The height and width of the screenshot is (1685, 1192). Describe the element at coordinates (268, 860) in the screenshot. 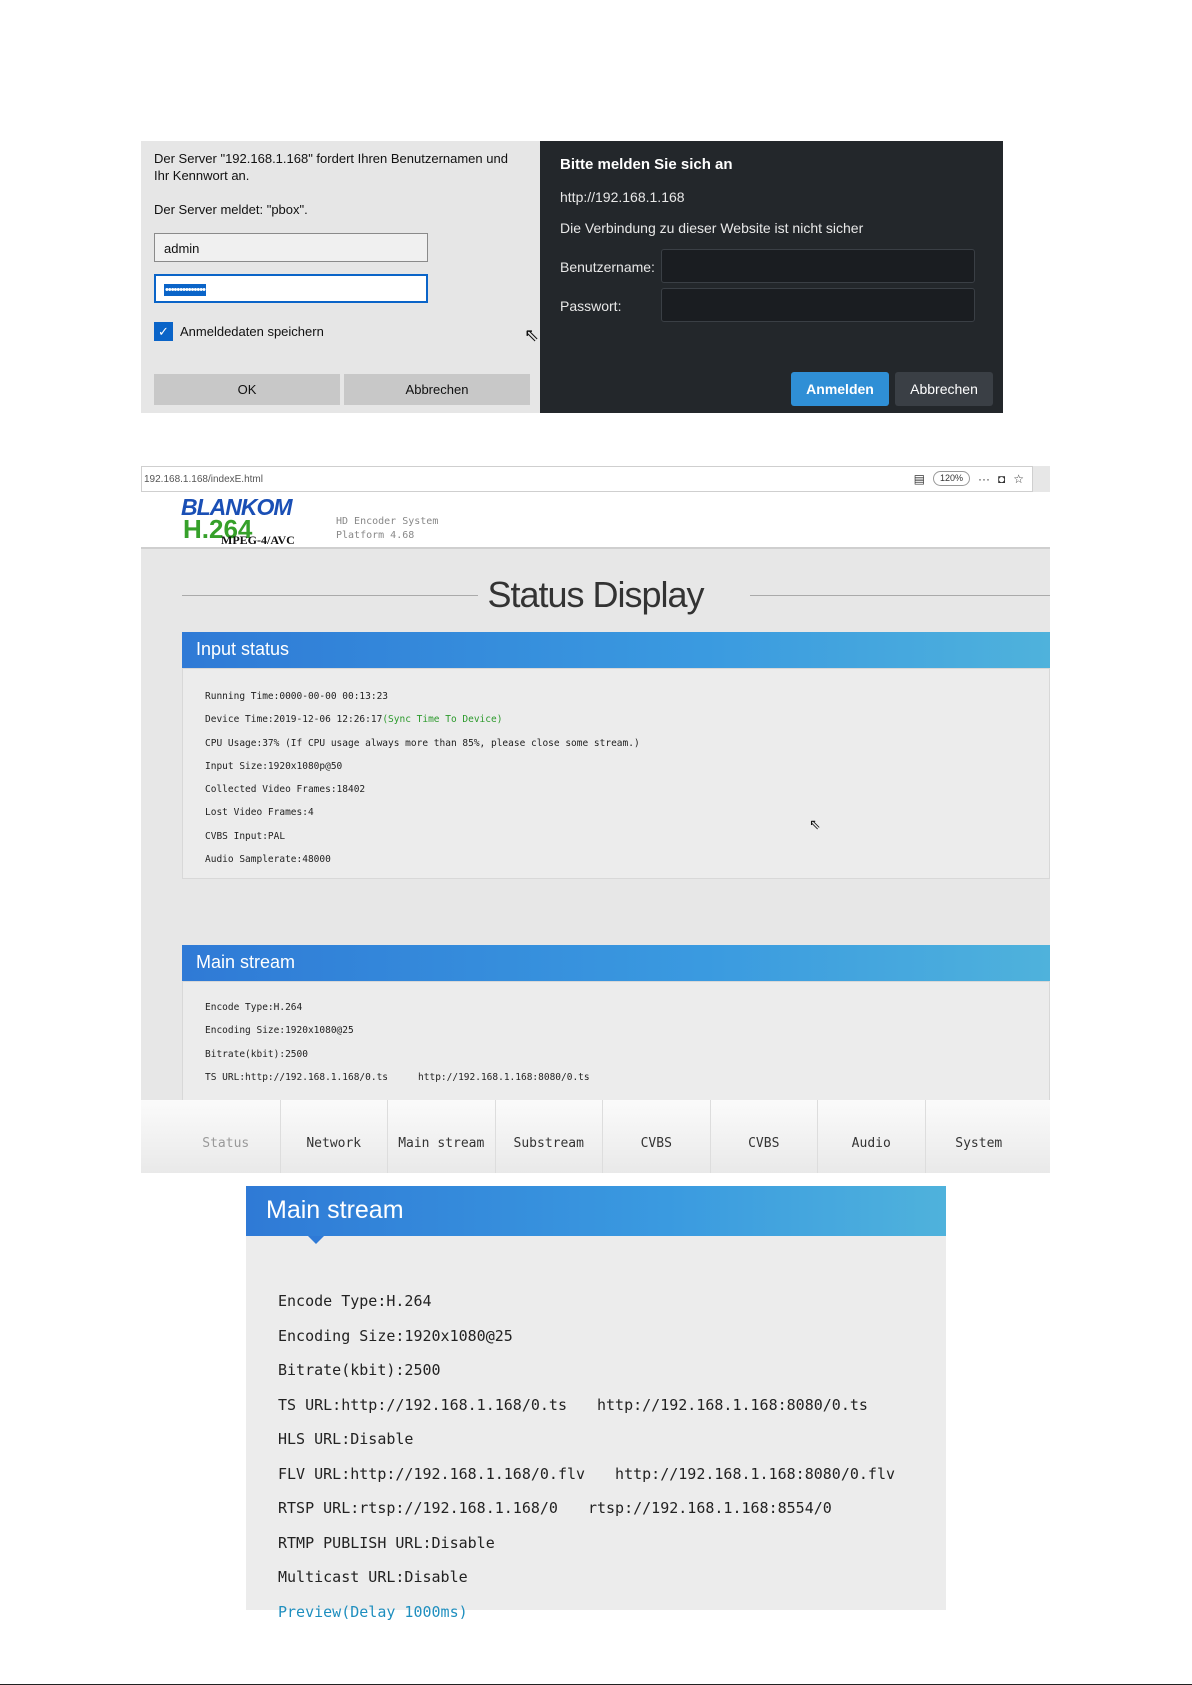

I see `audio-samplerate: Audio Samplerate:48000` at that location.